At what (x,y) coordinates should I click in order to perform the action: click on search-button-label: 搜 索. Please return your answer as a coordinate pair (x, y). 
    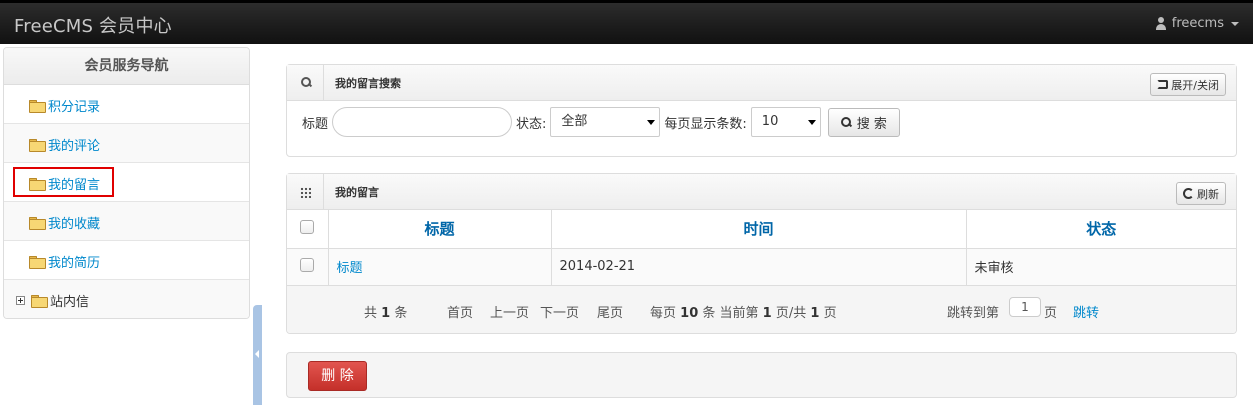
    Looking at the image, I should click on (871, 124).